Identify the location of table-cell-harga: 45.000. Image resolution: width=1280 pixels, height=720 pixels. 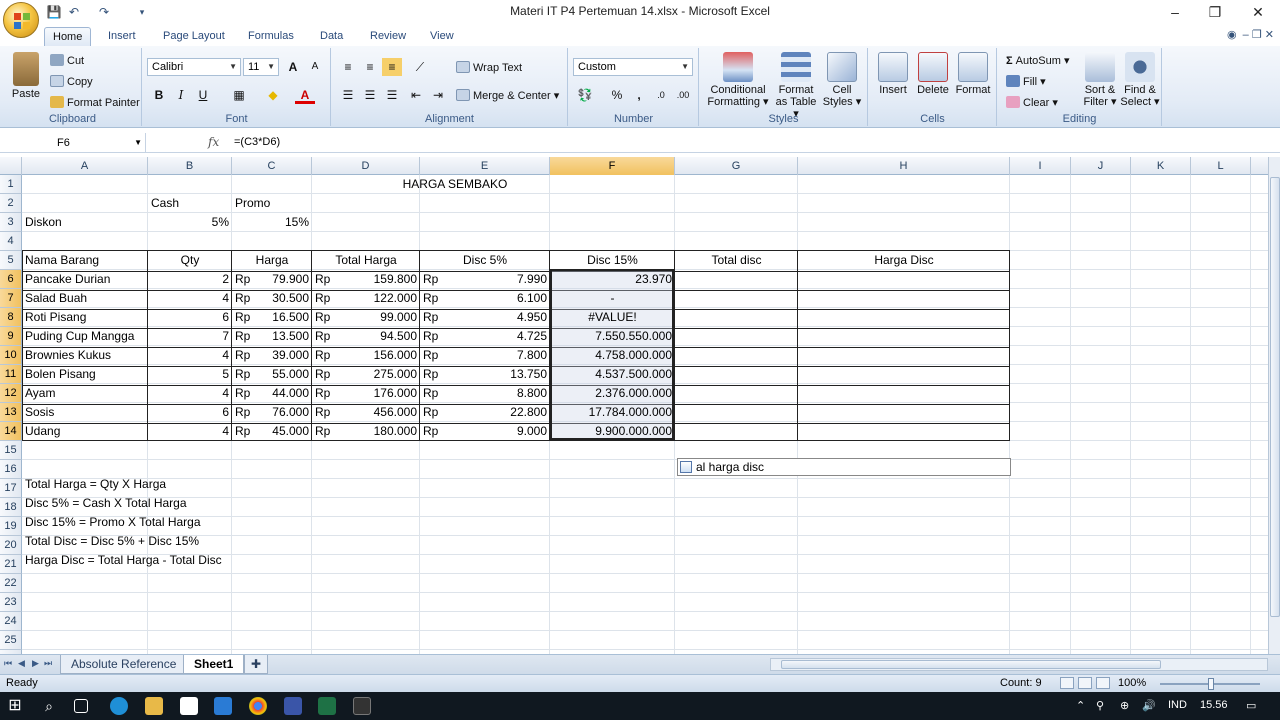
(272, 431).